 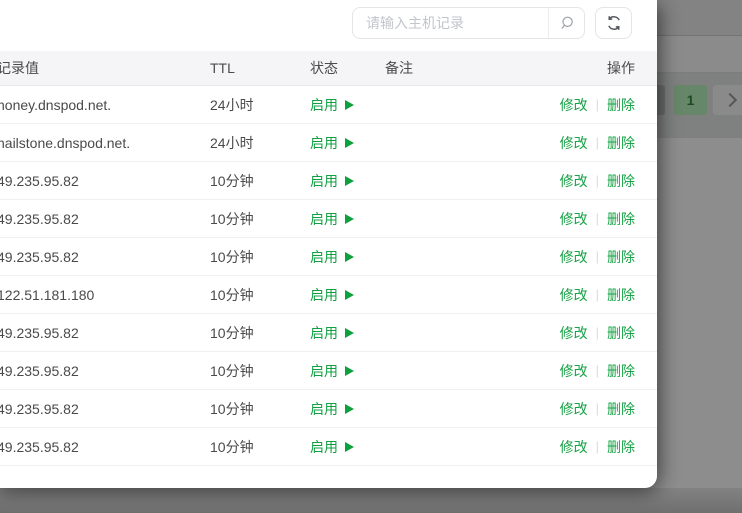 I want to click on chevron-right-icon, so click(x=729, y=100).